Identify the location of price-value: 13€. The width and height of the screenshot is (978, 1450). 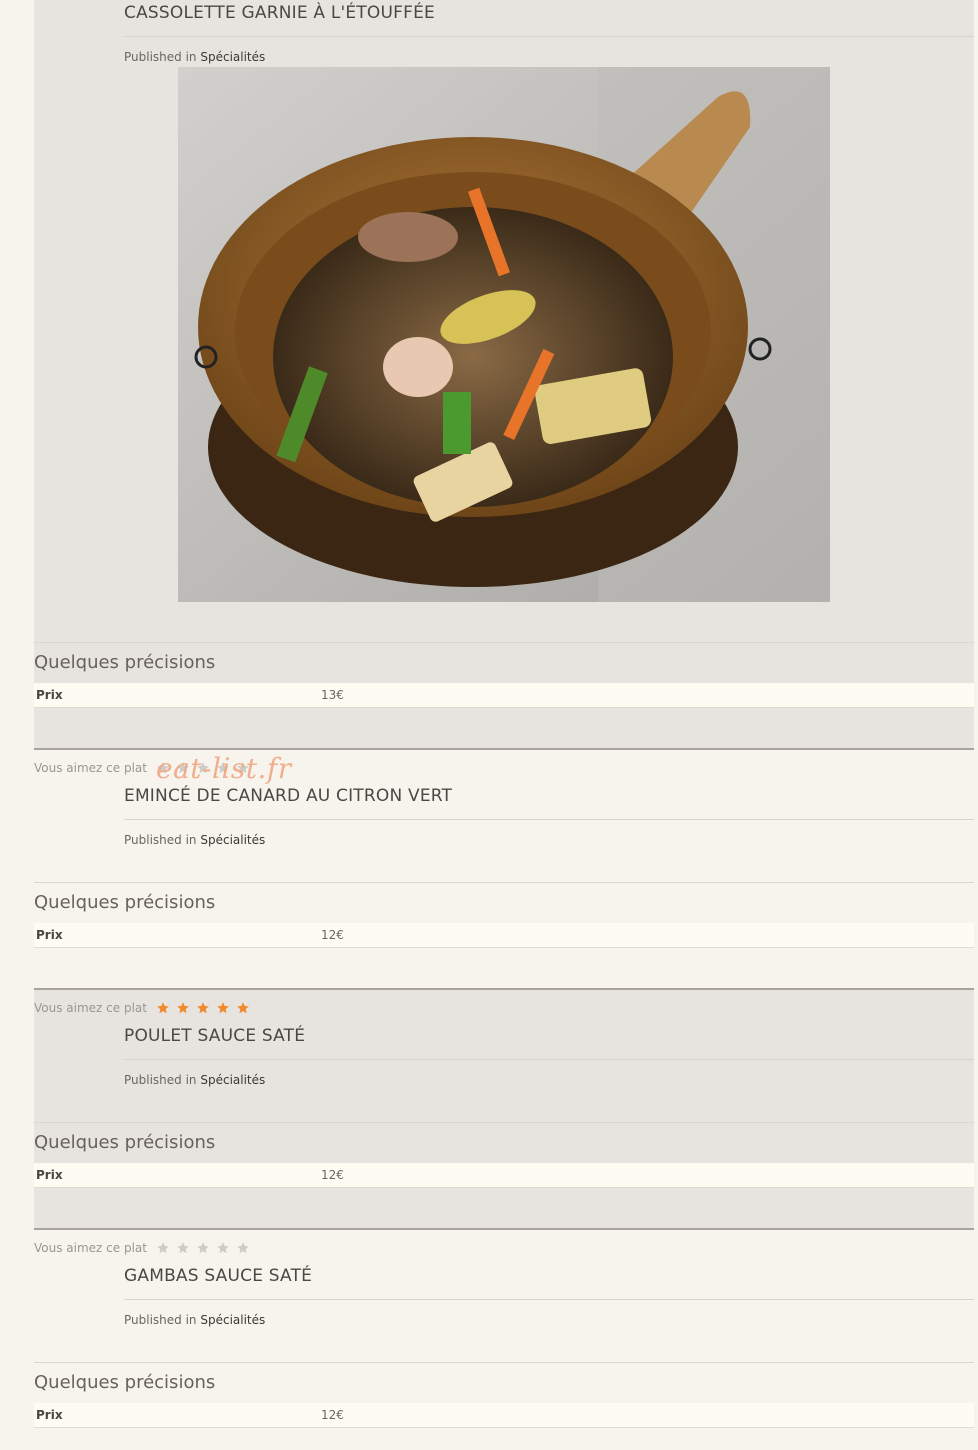
(332, 695).